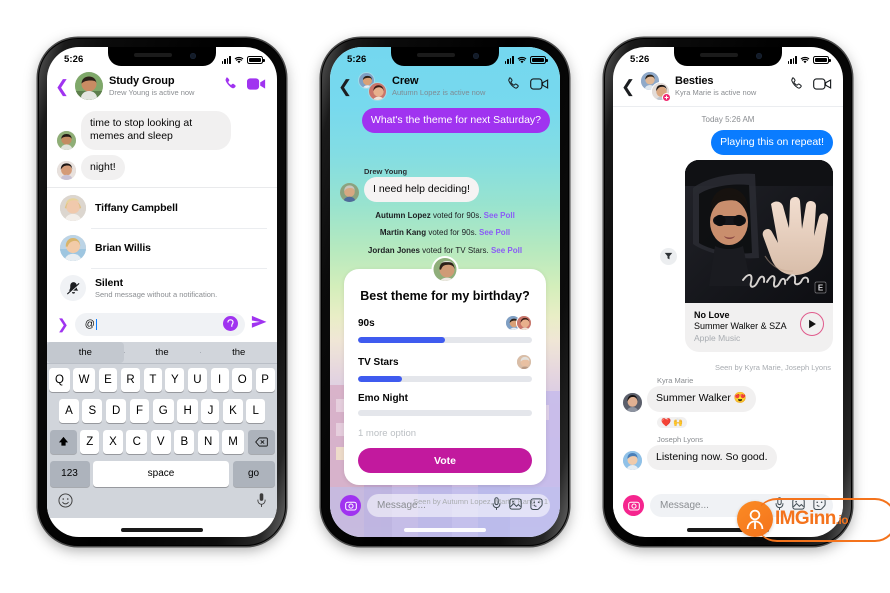  Describe the element at coordinates (233, 441) in the screenshot. I see `key-m: M` at that location.